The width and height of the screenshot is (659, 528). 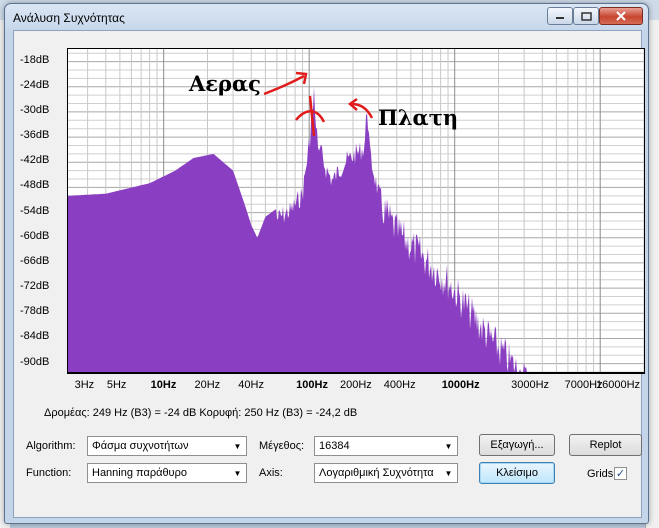 I want to click on x-tick-label: 3Hz, so click(x=84, y=385).